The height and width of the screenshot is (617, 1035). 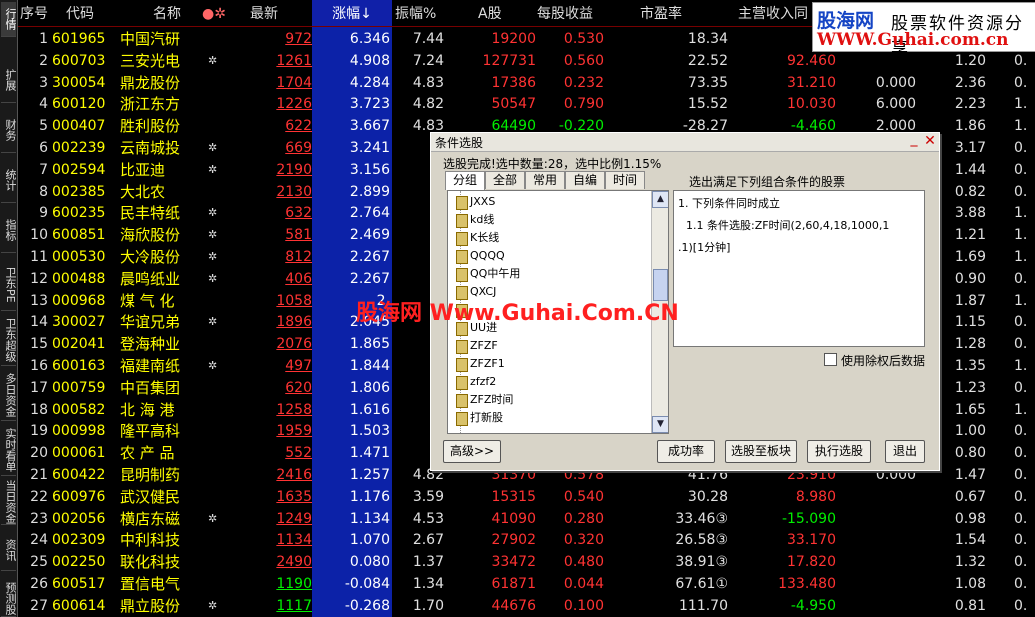 What do you see at coordinates (280, 14) in the screenshot?
I see `col-header-latest: 最新` at bounding box center [280, 14].